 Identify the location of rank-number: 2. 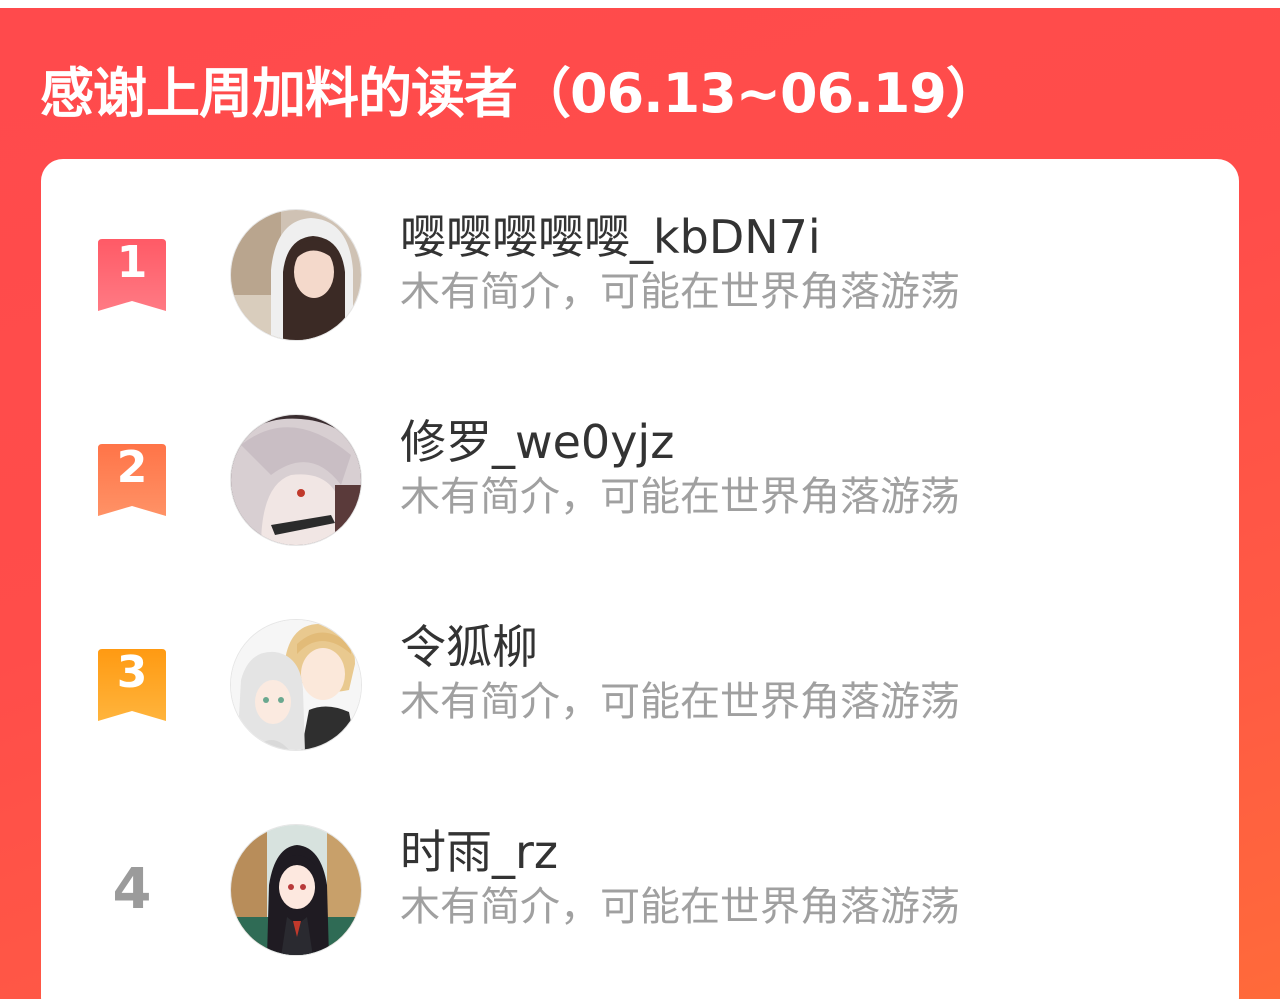
(132, 467).